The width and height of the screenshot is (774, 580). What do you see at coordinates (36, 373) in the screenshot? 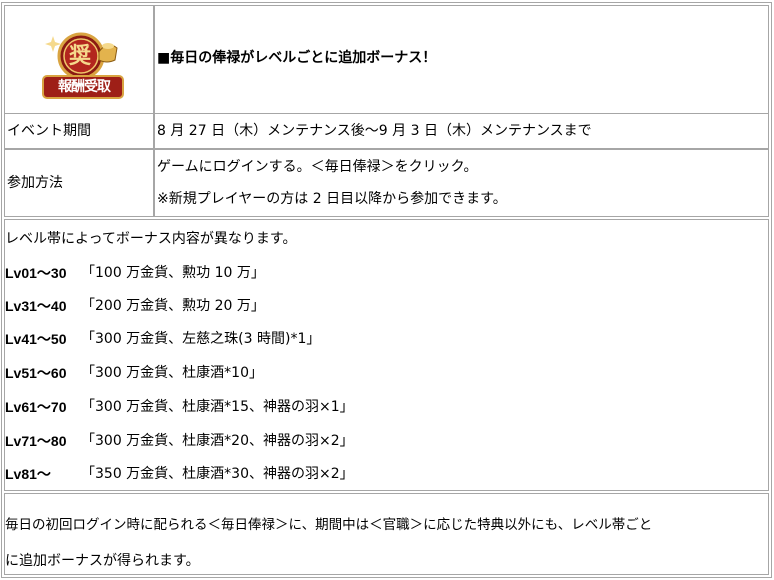
I see `level-range: Lv51～60` at bounding box center [36, 373].